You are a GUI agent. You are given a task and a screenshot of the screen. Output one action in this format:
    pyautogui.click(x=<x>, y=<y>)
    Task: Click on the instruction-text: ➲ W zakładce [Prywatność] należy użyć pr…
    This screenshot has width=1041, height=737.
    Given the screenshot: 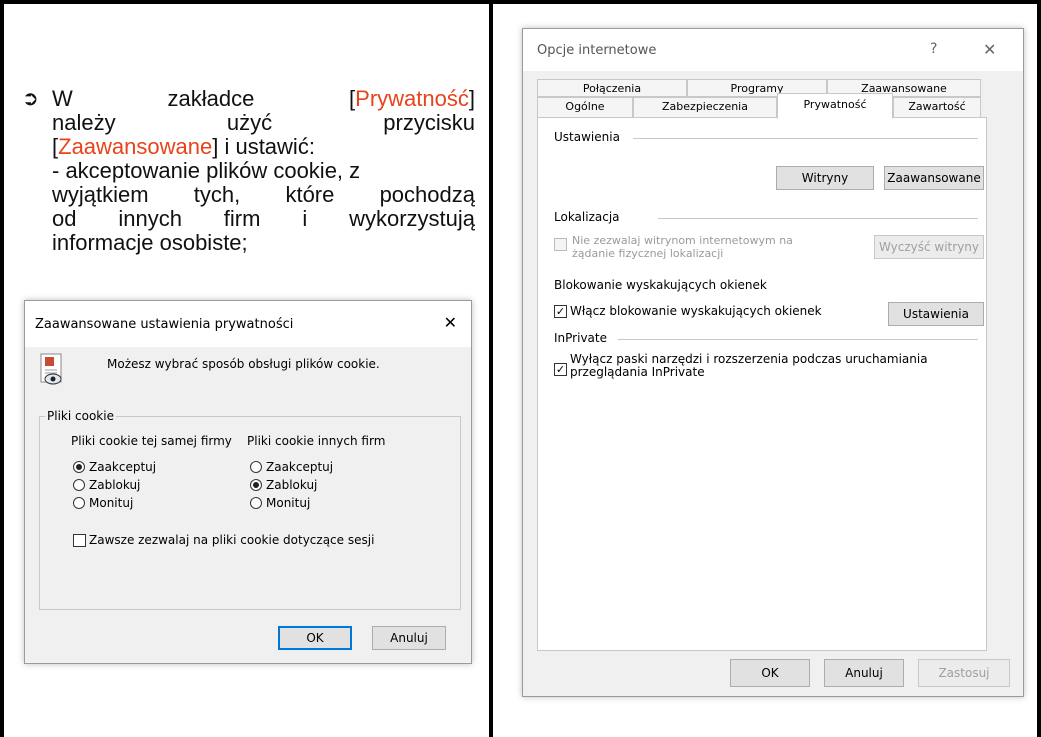 What is the action you would take?
    pyautogui.click(x=248, y=170)
    